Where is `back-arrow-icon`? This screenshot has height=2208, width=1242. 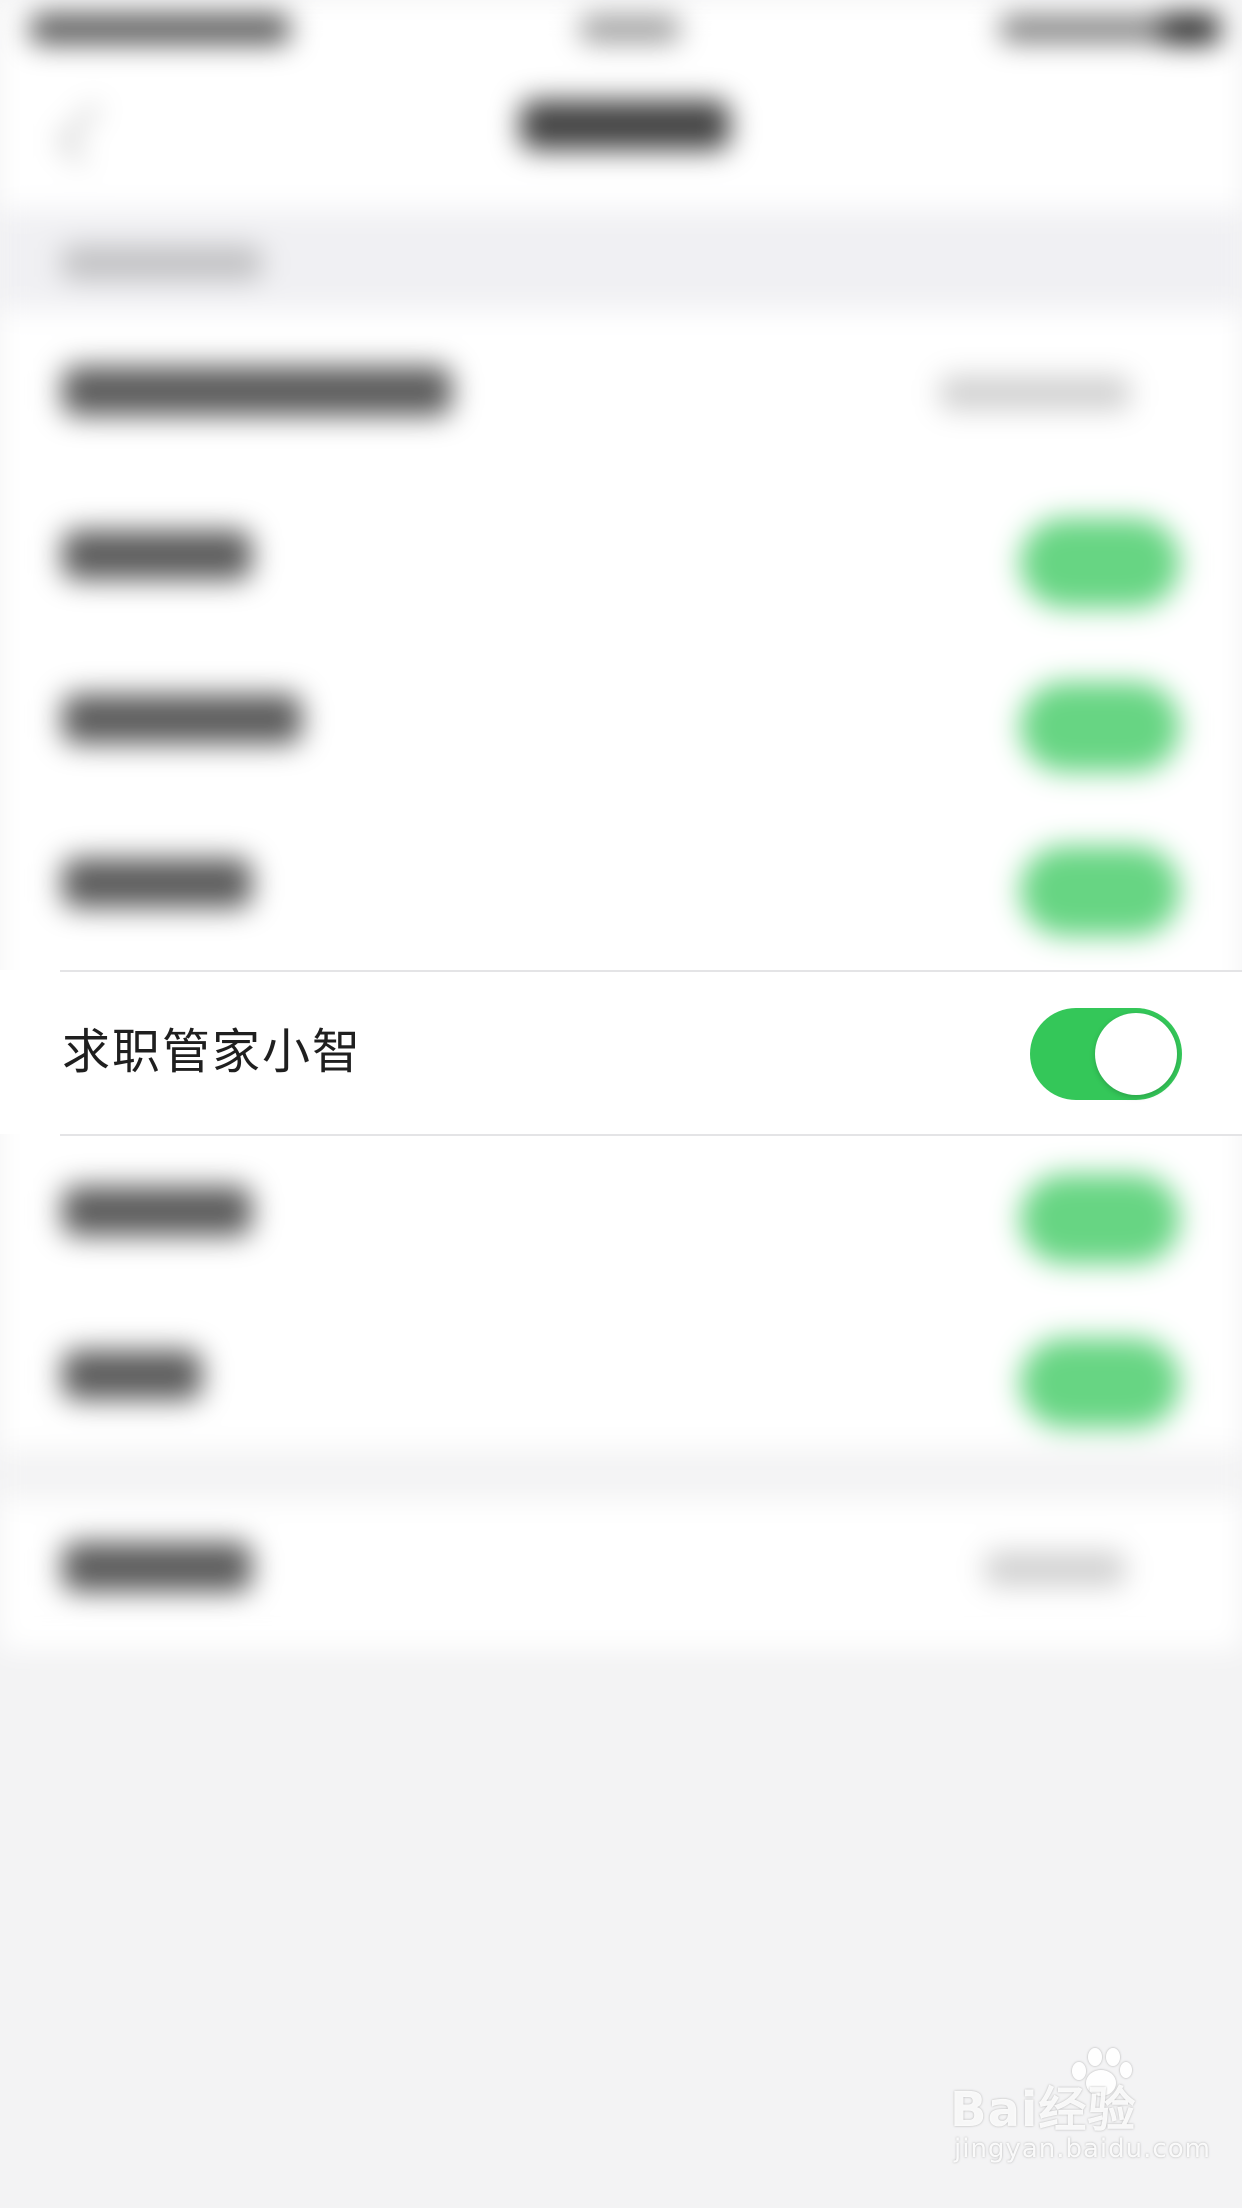
back-arrow-icon is located at coordinates (88, 134).